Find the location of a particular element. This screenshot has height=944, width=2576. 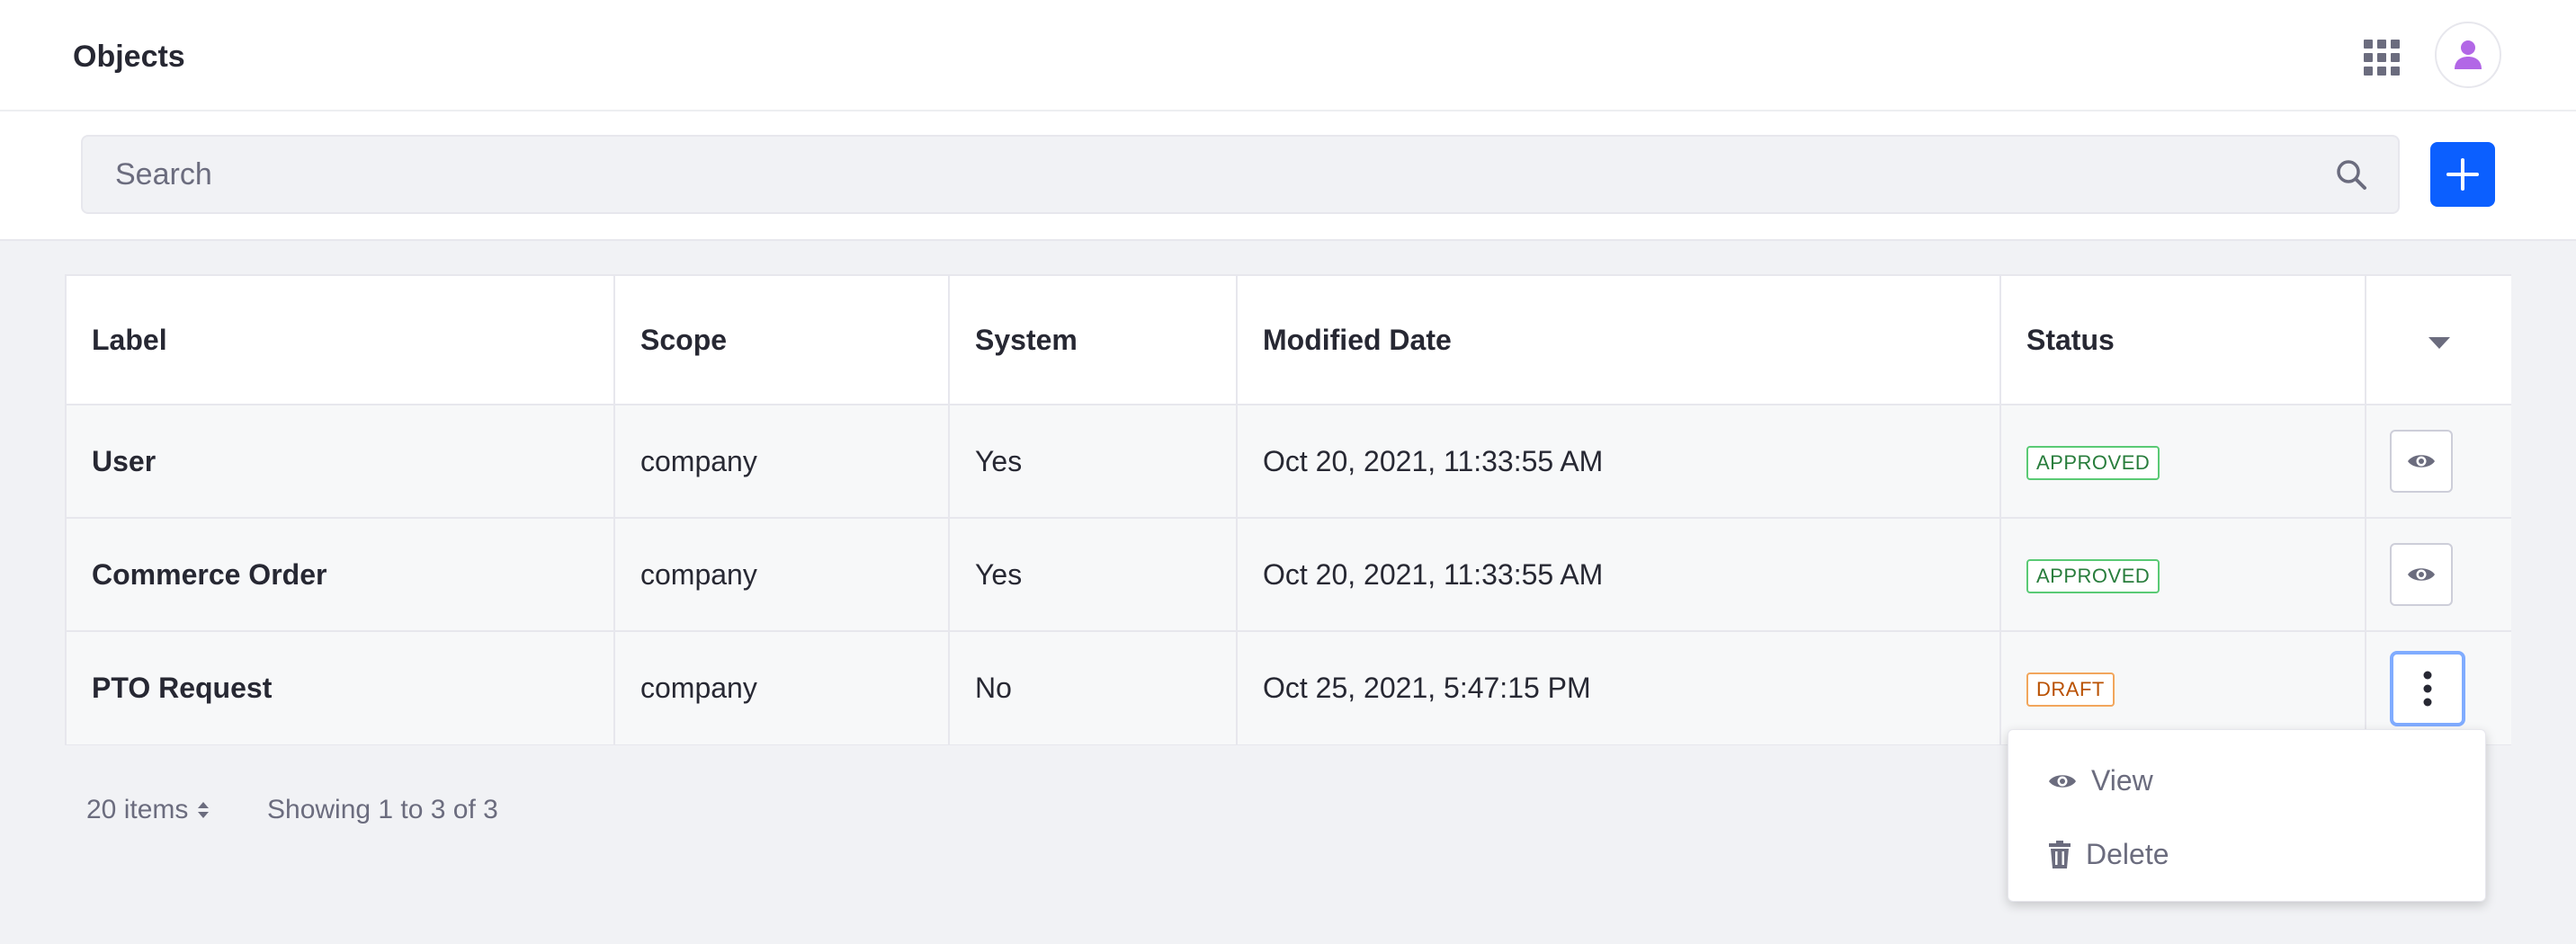

table-header-row: Label Scope System Modified Date Status is located at coordinates (1289, 341).